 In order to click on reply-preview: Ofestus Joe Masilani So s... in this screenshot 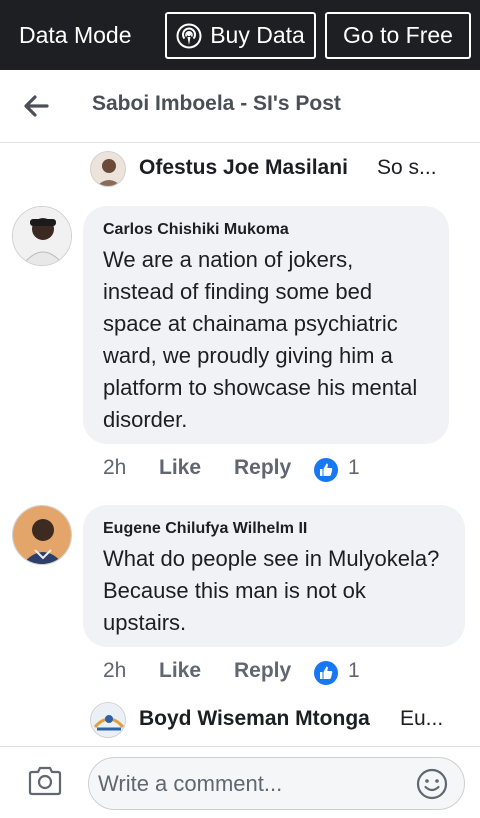, I will do `click(270, 169)`.